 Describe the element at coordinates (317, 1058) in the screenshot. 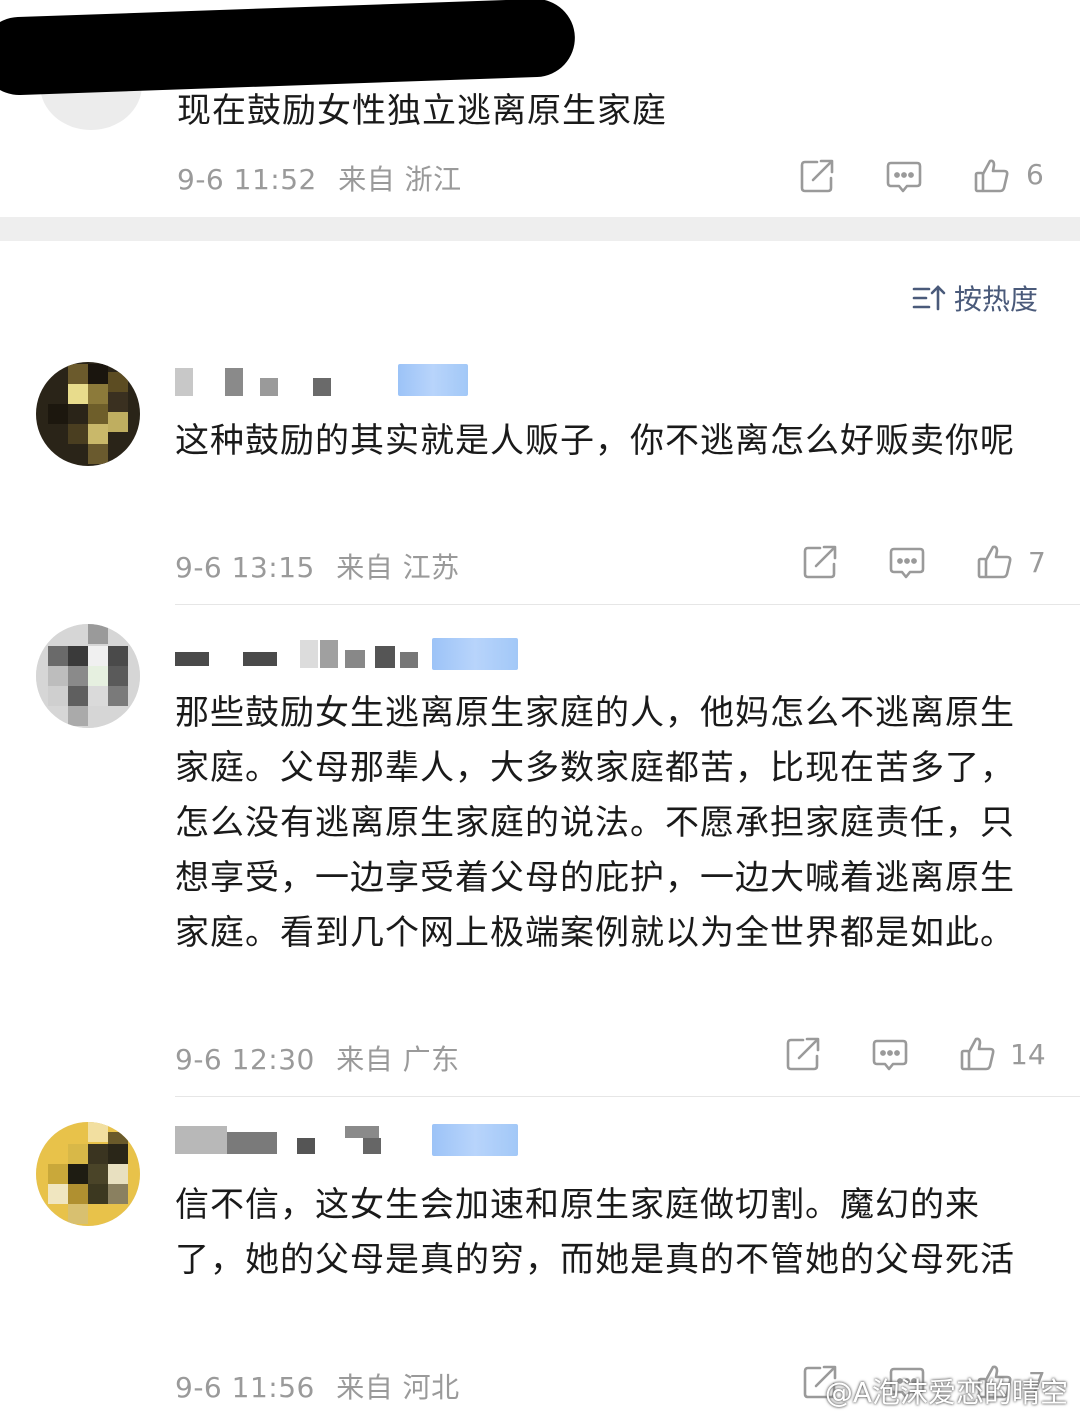

I see `comment-meta: 9-6 12:30 来自 广东` at that location.